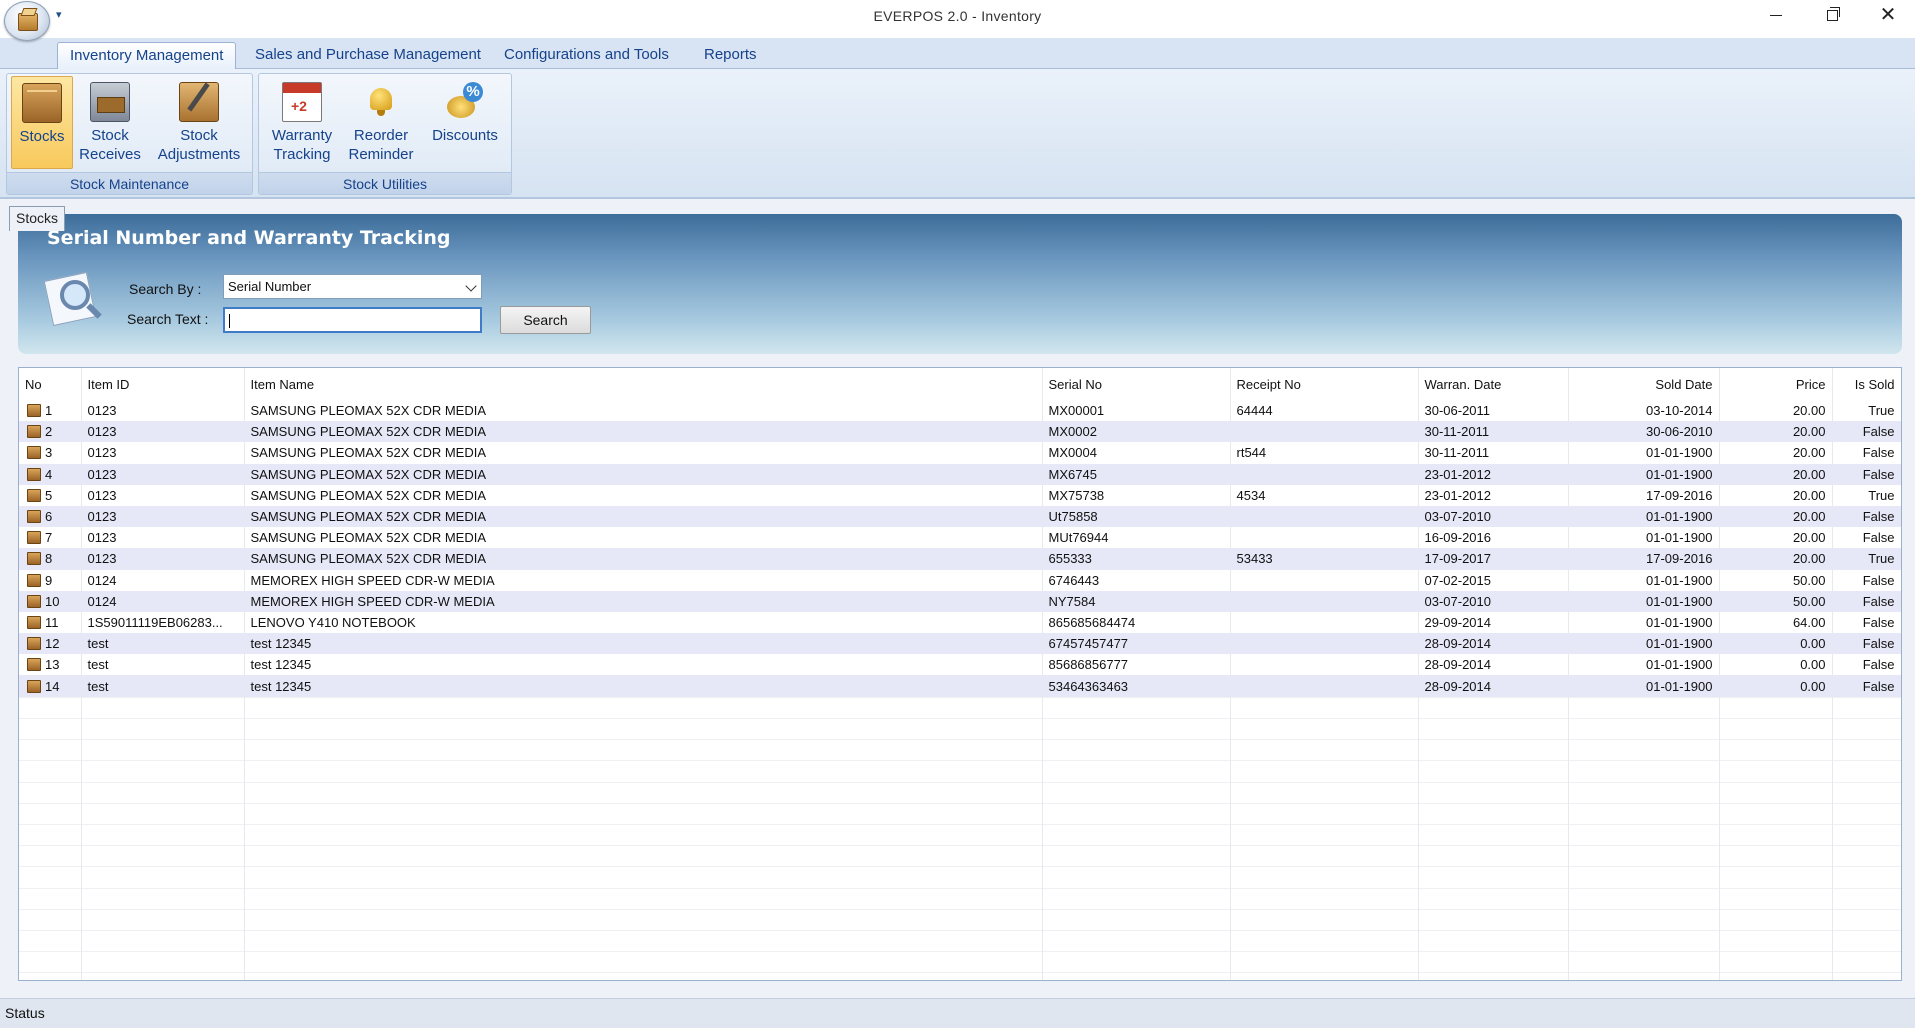  I want to click on search-by-dropdown: Serial Number, so click(352, 286).